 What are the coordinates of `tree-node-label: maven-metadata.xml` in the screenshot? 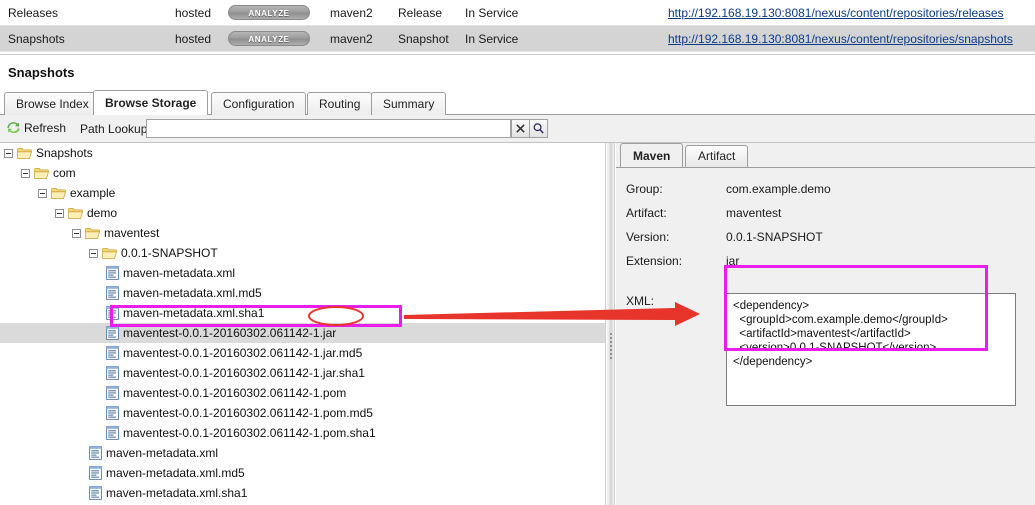 It's located at (179, 273).